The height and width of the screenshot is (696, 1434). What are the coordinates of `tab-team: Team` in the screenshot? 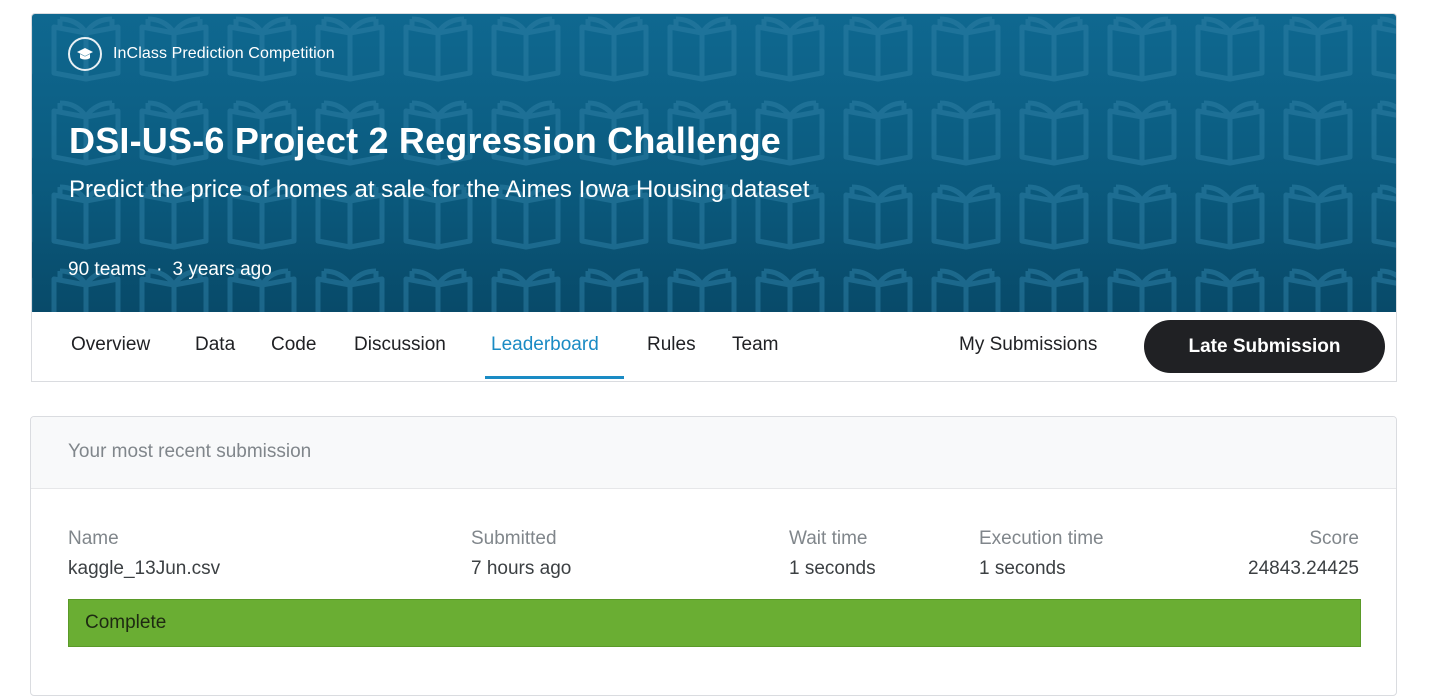 It's located at (755, 346).